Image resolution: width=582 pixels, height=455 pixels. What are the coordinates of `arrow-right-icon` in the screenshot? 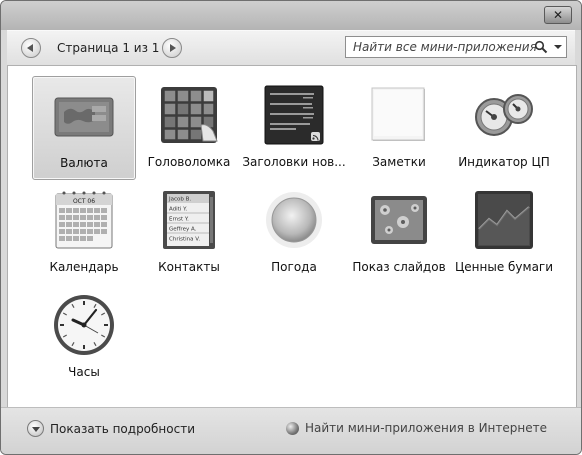 It's located at (173, 48).